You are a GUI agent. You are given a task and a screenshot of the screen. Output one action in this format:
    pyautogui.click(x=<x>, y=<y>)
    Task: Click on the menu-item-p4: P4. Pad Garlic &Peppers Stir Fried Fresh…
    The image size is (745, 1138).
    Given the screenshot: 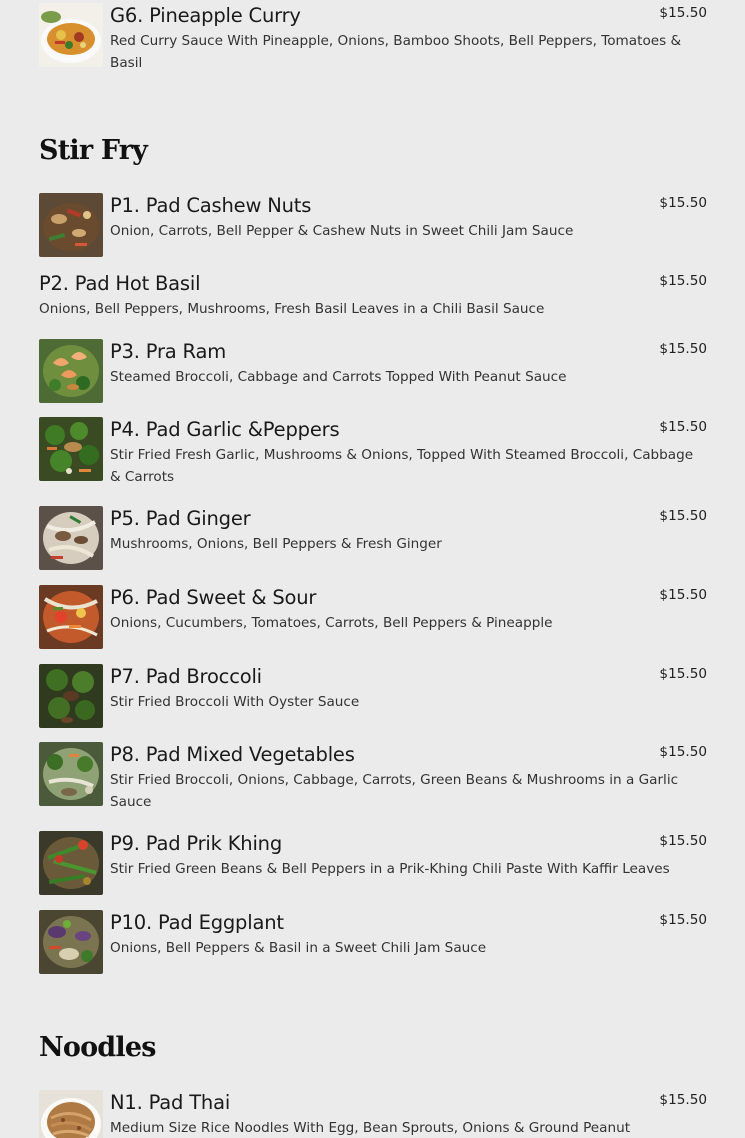 What is the action you would take?
    pyautogui.click(x=373, y=454)
    